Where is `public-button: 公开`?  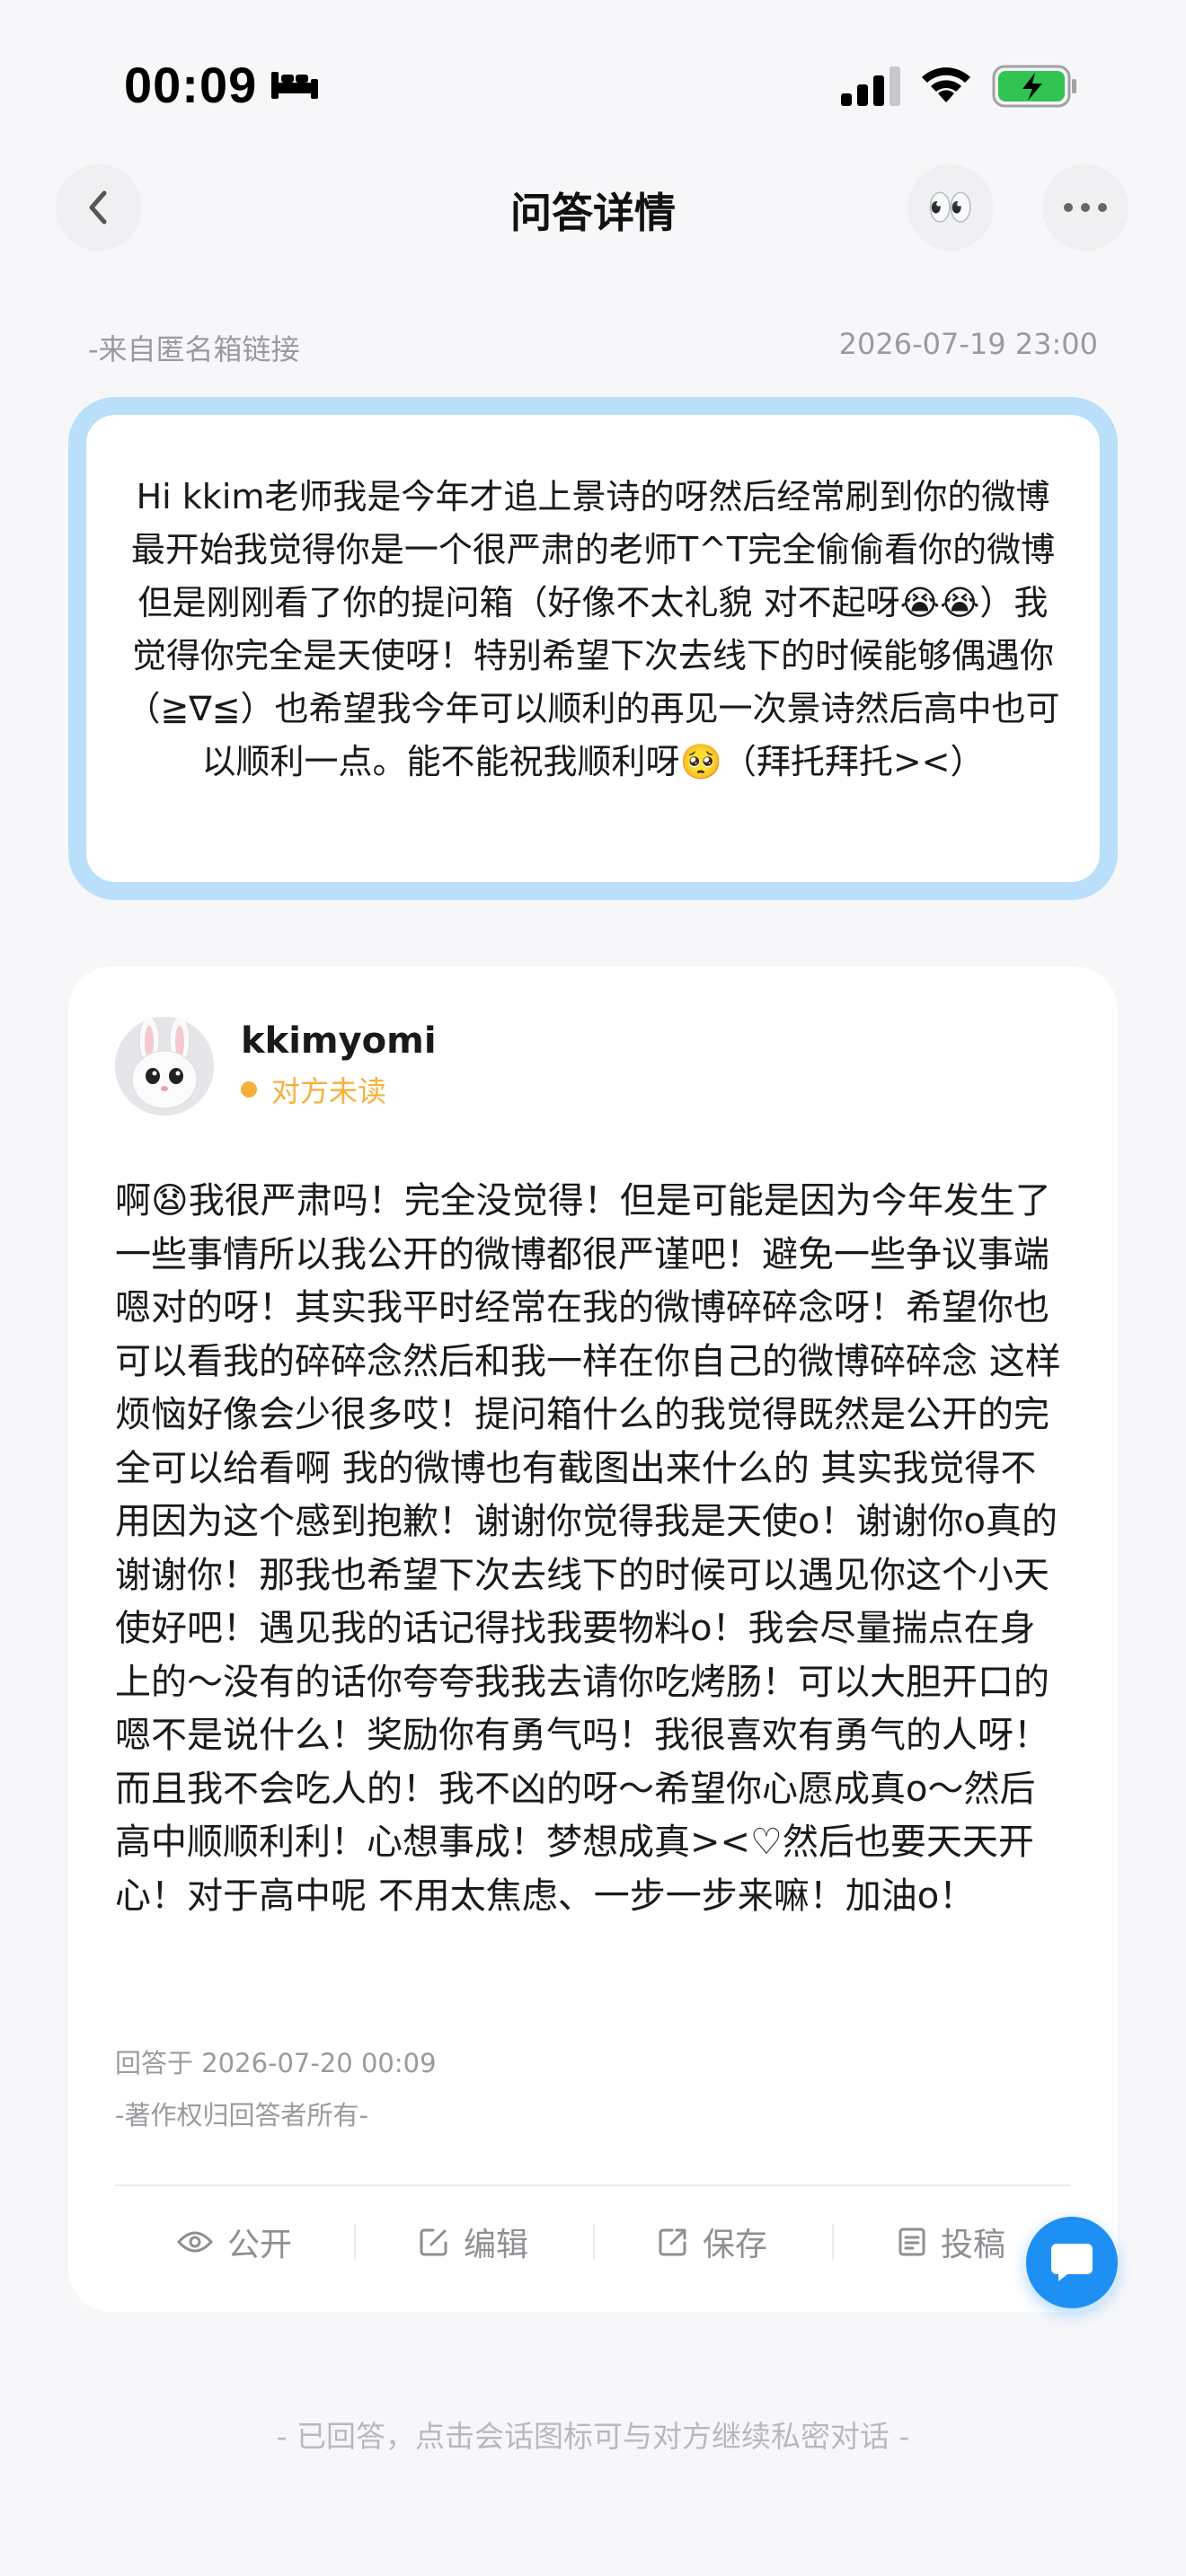 public-button: 公开 is located at coordinates (234, 2242).